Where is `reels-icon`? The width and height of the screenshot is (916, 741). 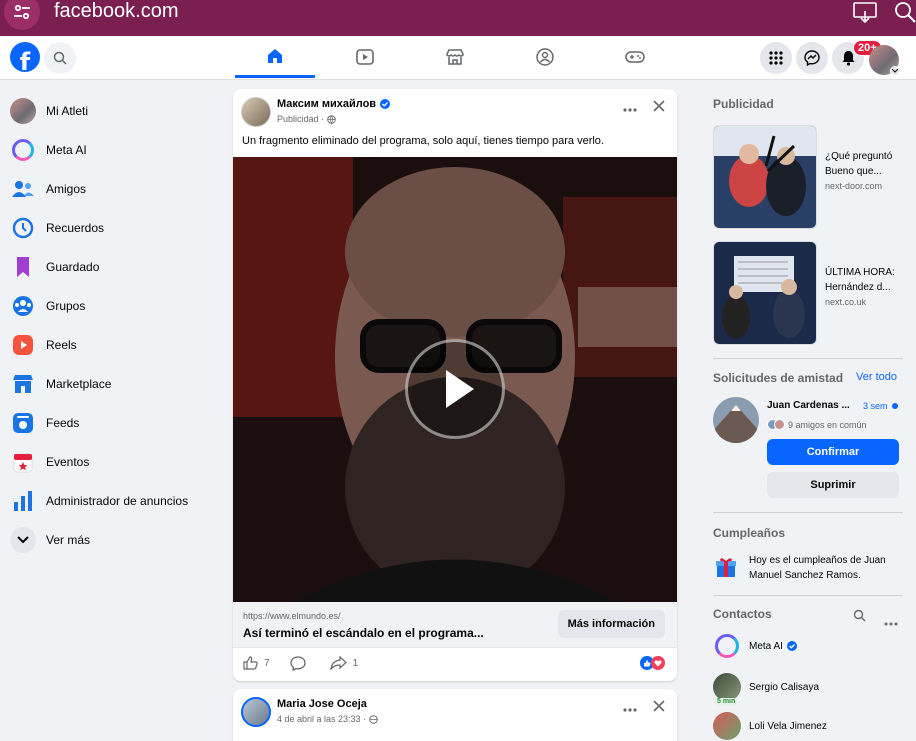
reels-icon is located at coordinates (23, 345).